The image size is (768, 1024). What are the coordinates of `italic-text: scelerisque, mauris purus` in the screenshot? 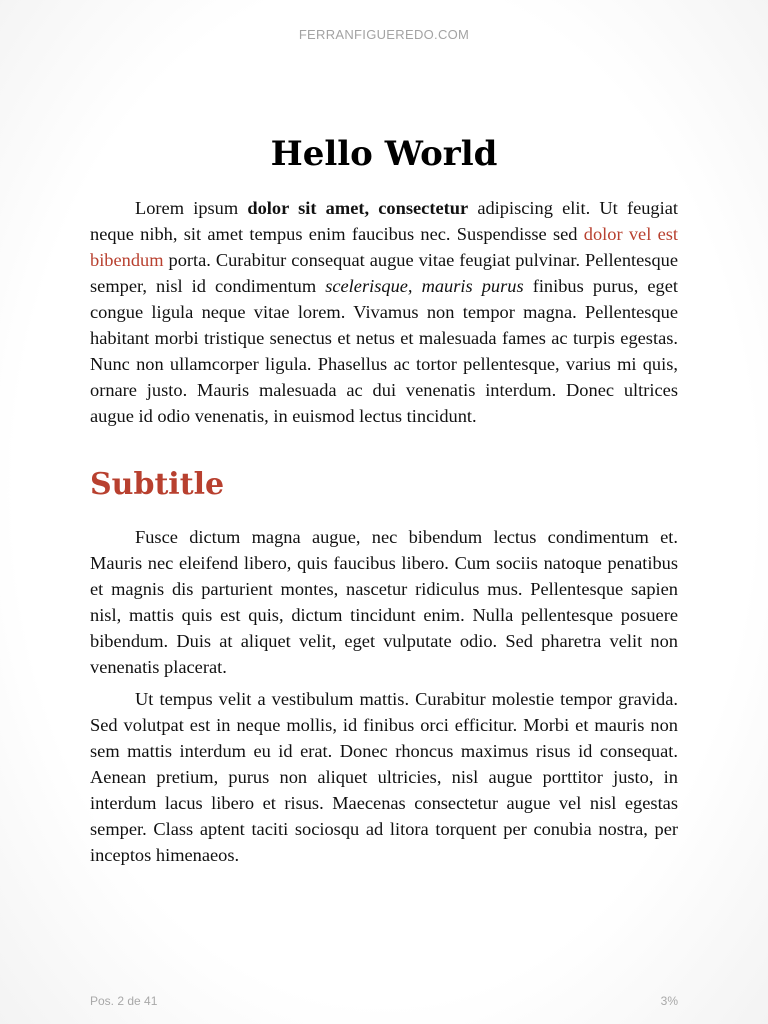 It's located at (424, 286).